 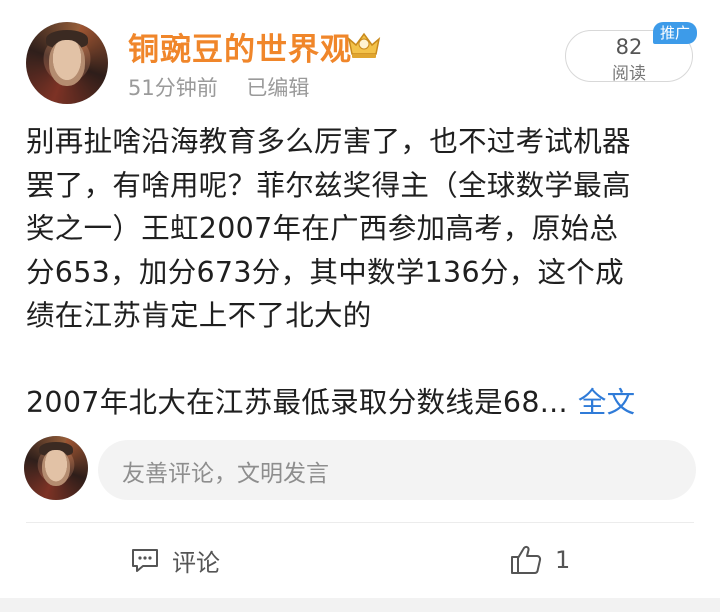 What do you see at coordinates (526, 559) in the screenshot?
I see `thumbs-up-icon` at bounding box center [526, 559].